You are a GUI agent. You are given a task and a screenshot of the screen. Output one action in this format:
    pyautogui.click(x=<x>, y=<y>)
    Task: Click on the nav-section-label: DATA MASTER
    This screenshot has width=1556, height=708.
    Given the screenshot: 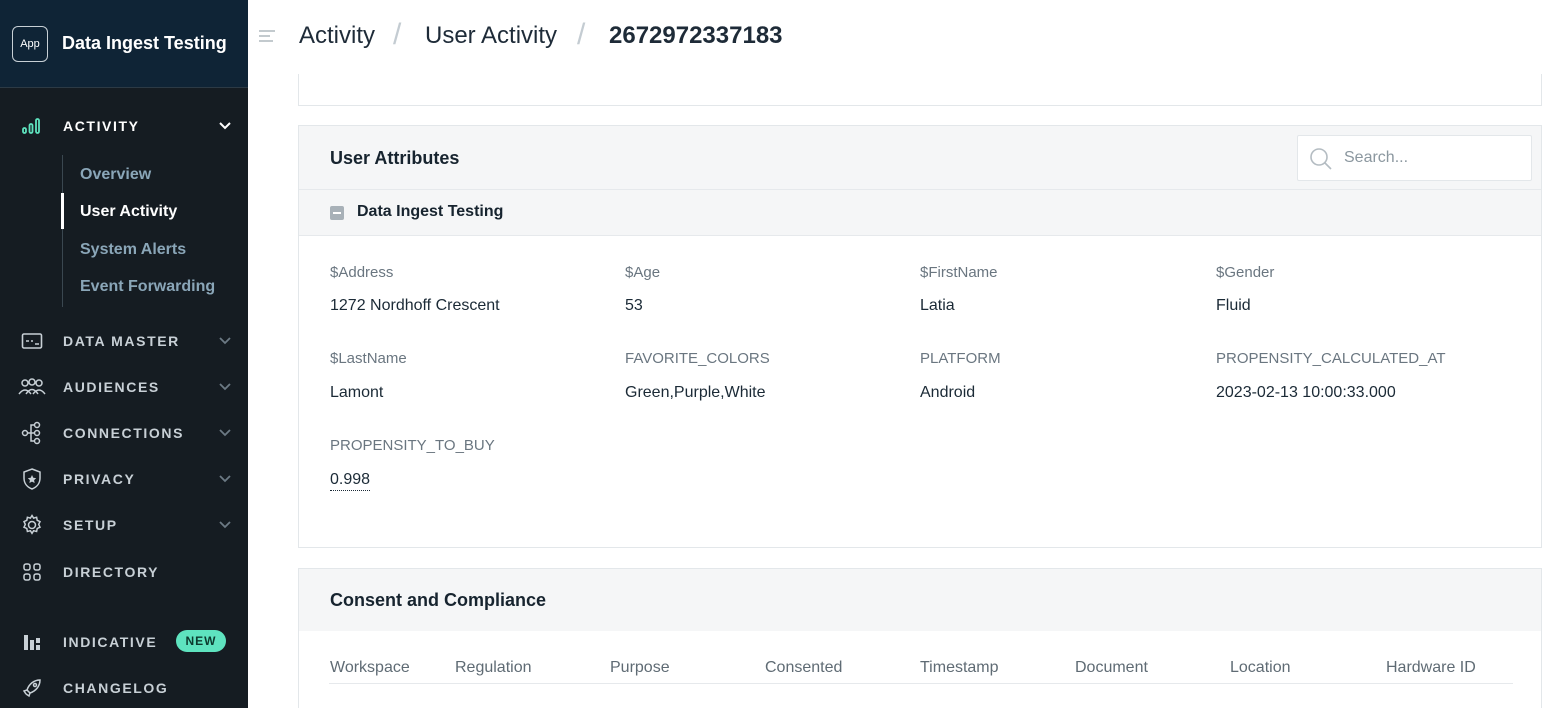 What is the action you would take?
    pyautogui.click(x=121, y=341)
    